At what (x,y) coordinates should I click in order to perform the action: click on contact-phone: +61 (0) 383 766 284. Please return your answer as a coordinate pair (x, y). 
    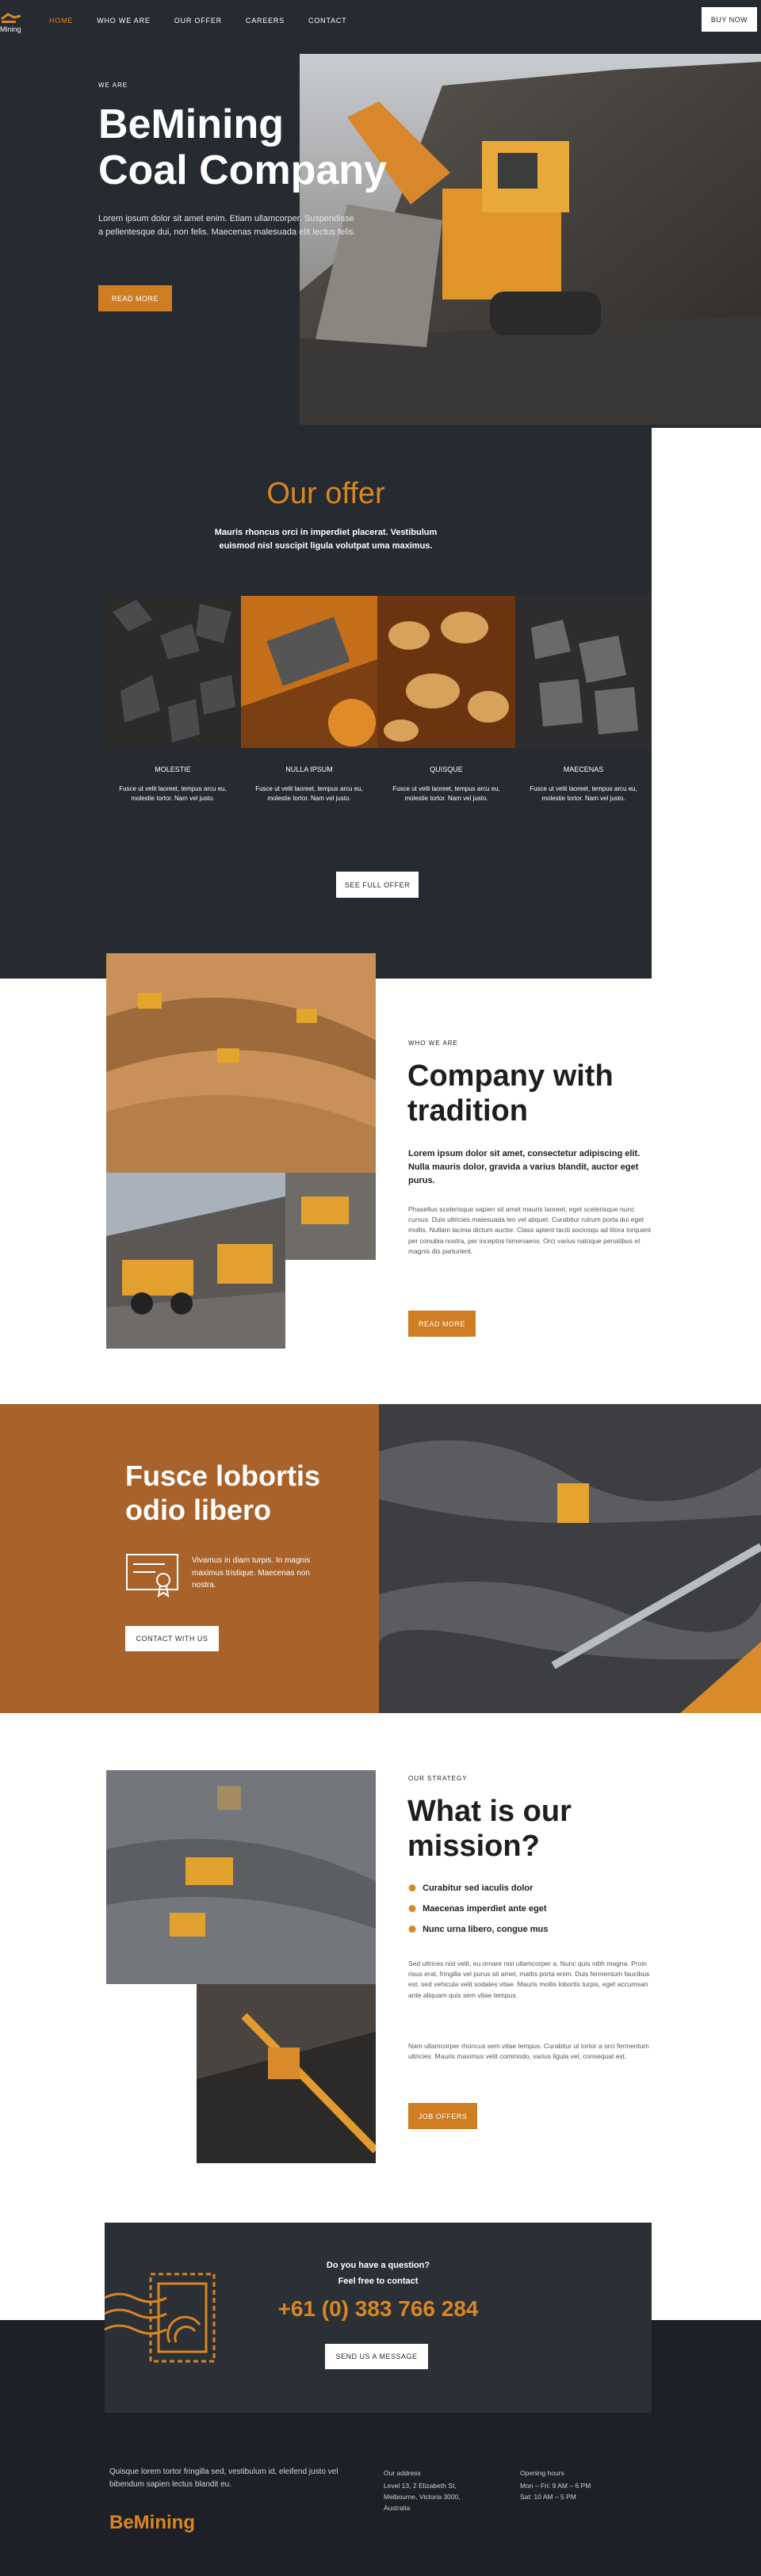
    Looking at the image, I should click on (378, 2309).